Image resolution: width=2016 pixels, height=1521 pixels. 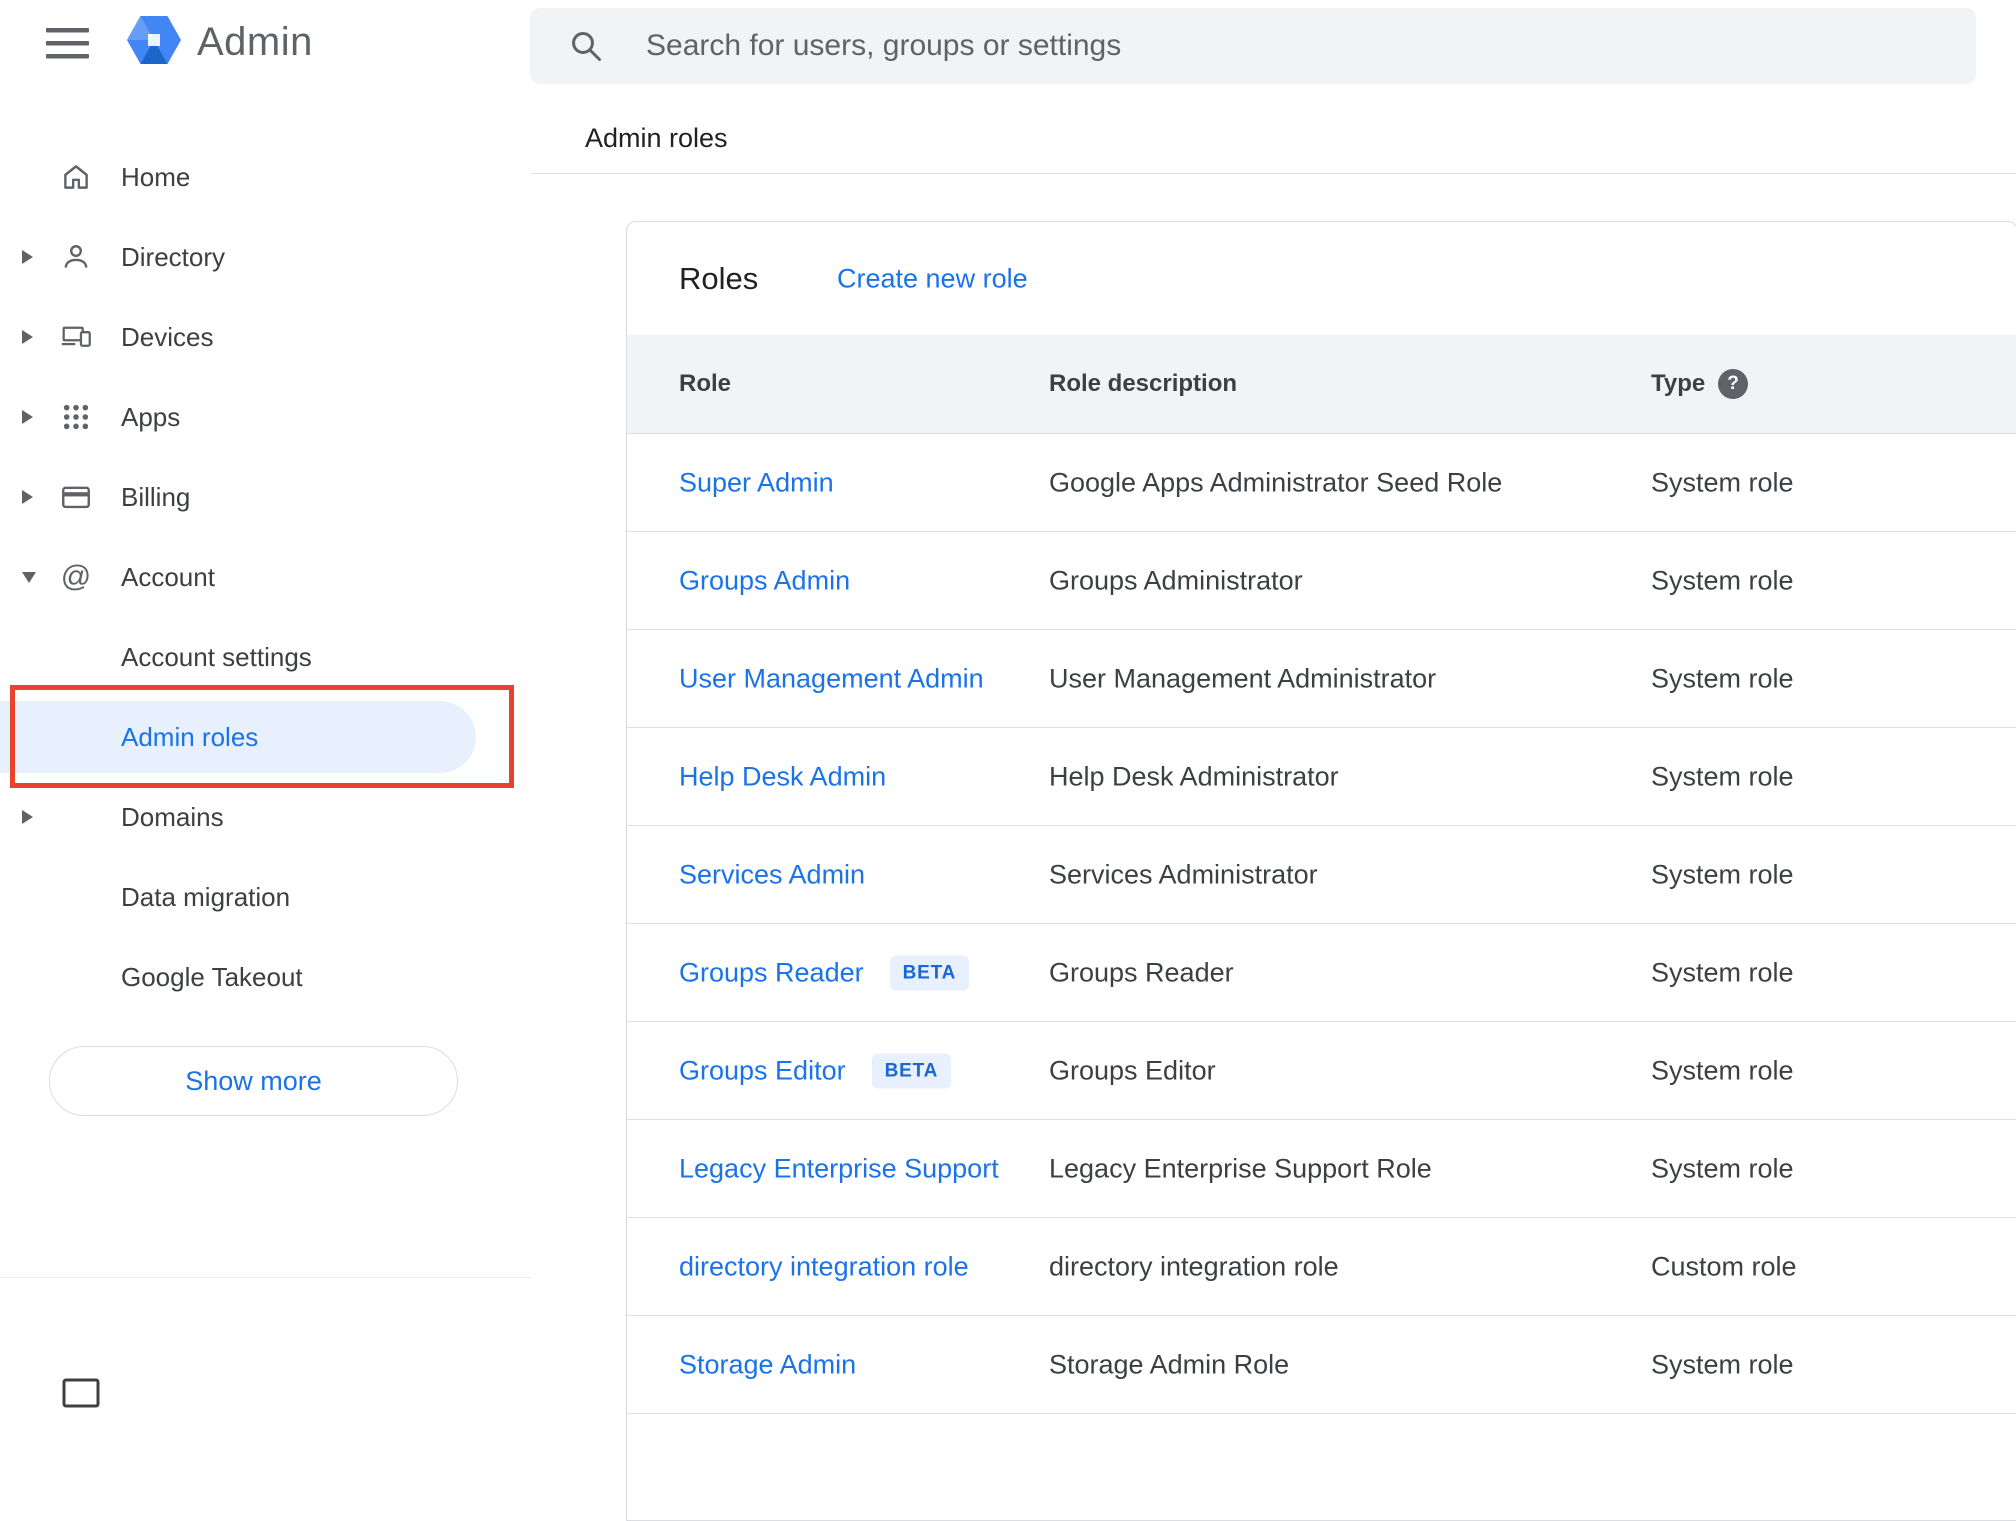 I want to click on role-link: Super Admin, so click(x=756, y=482).